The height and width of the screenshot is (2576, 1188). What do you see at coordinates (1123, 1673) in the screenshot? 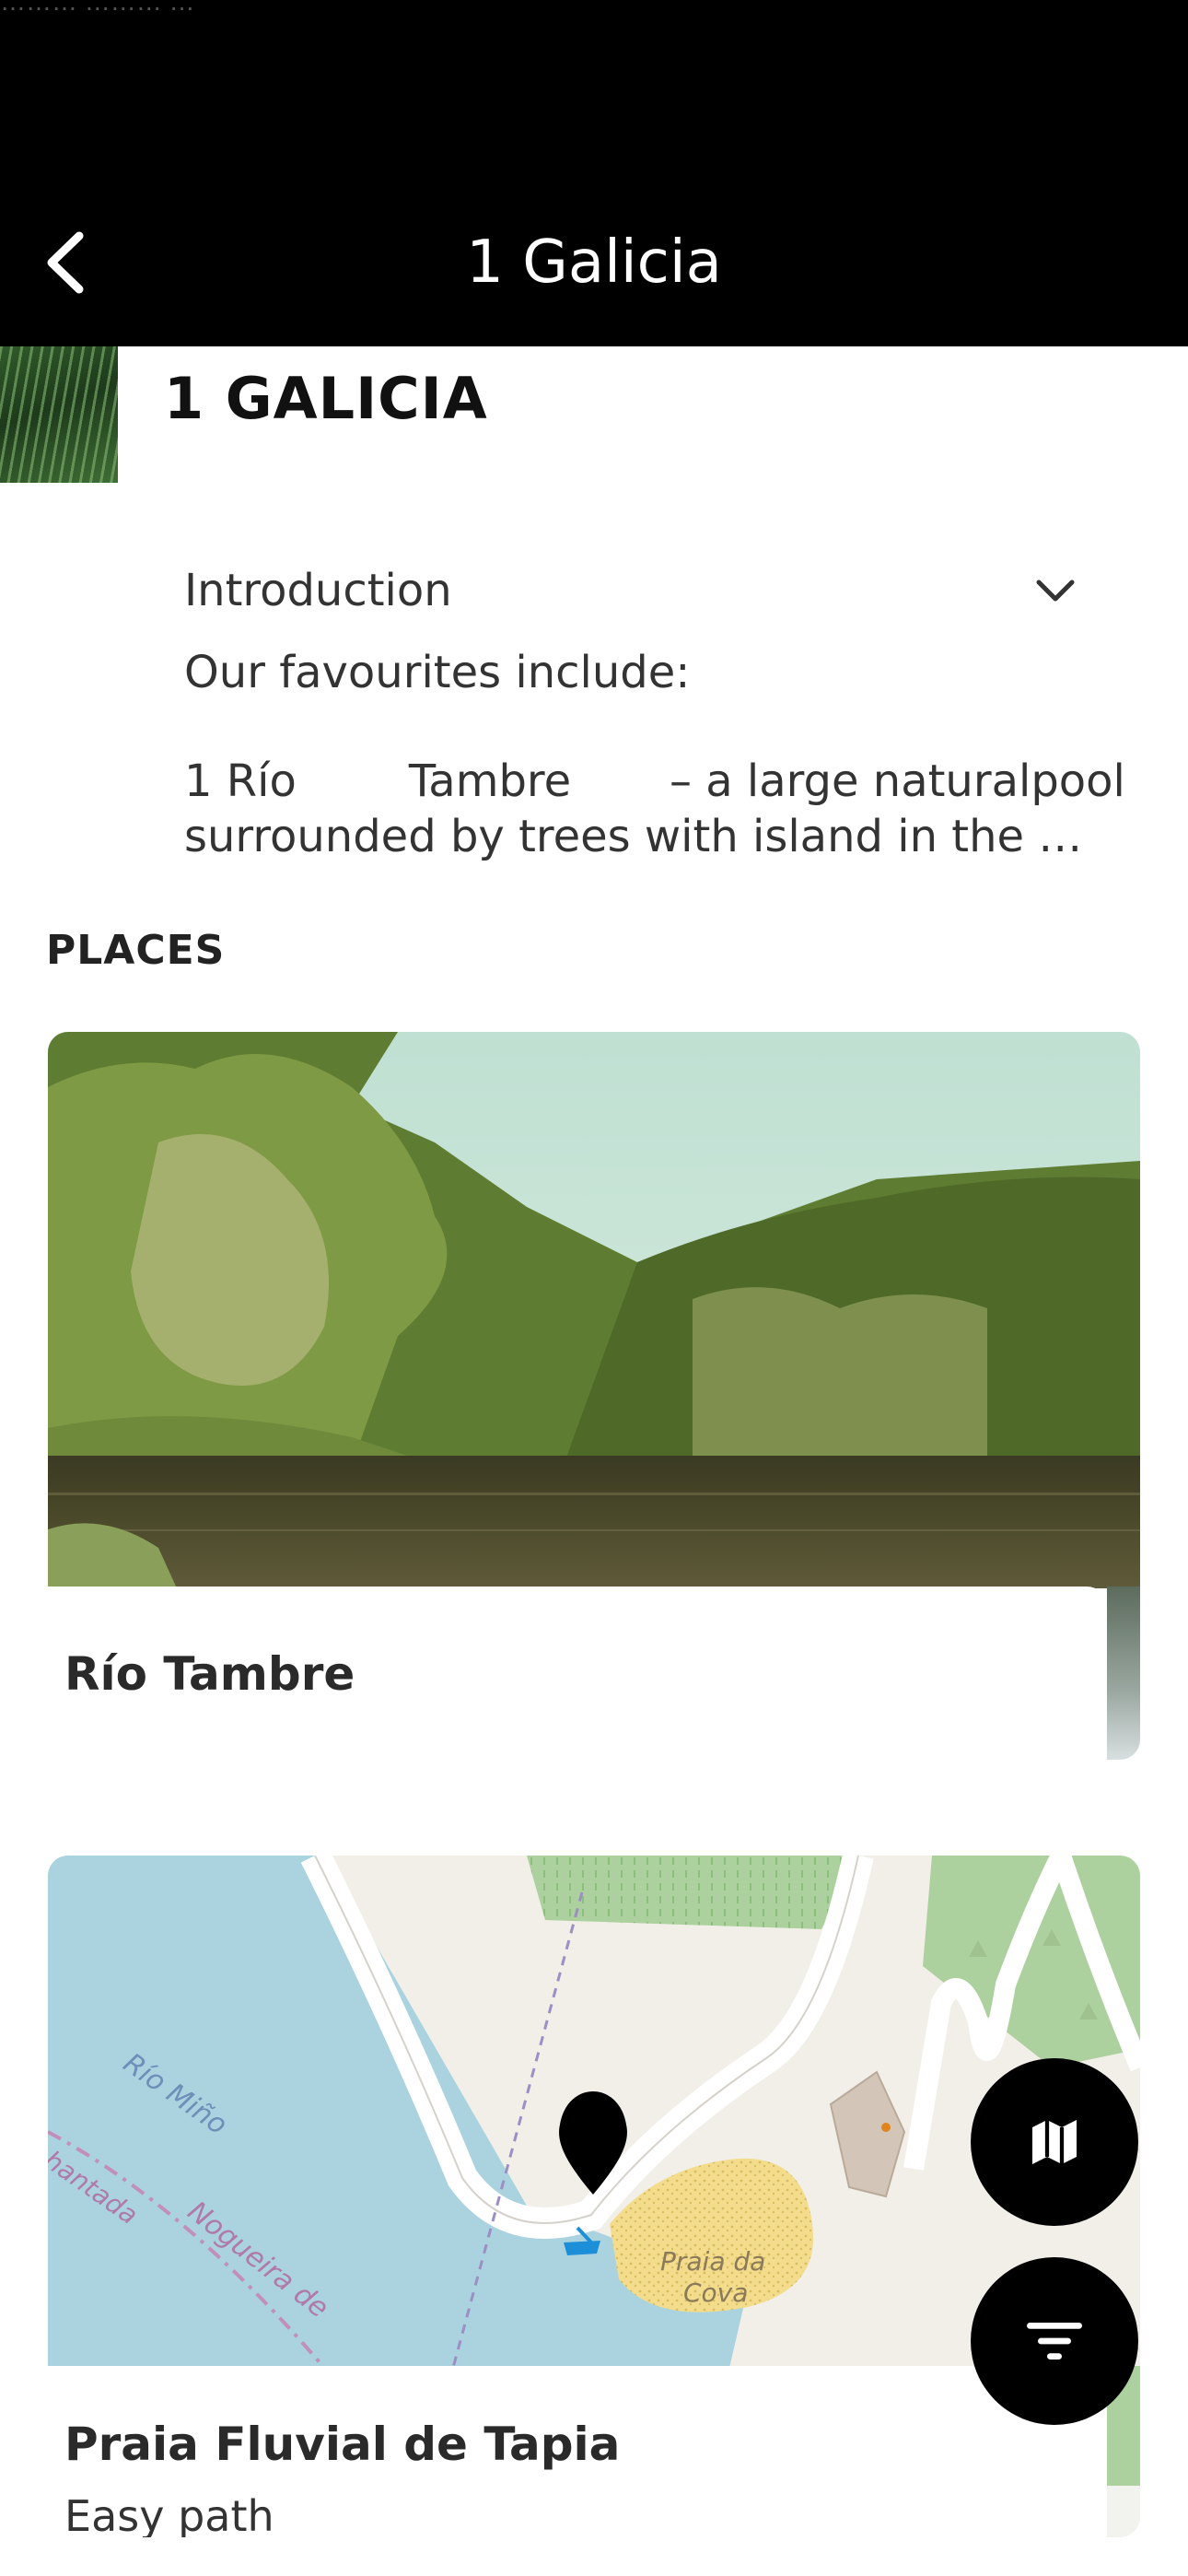
I see `photo-edge` at bounding box center [1123, 1673].